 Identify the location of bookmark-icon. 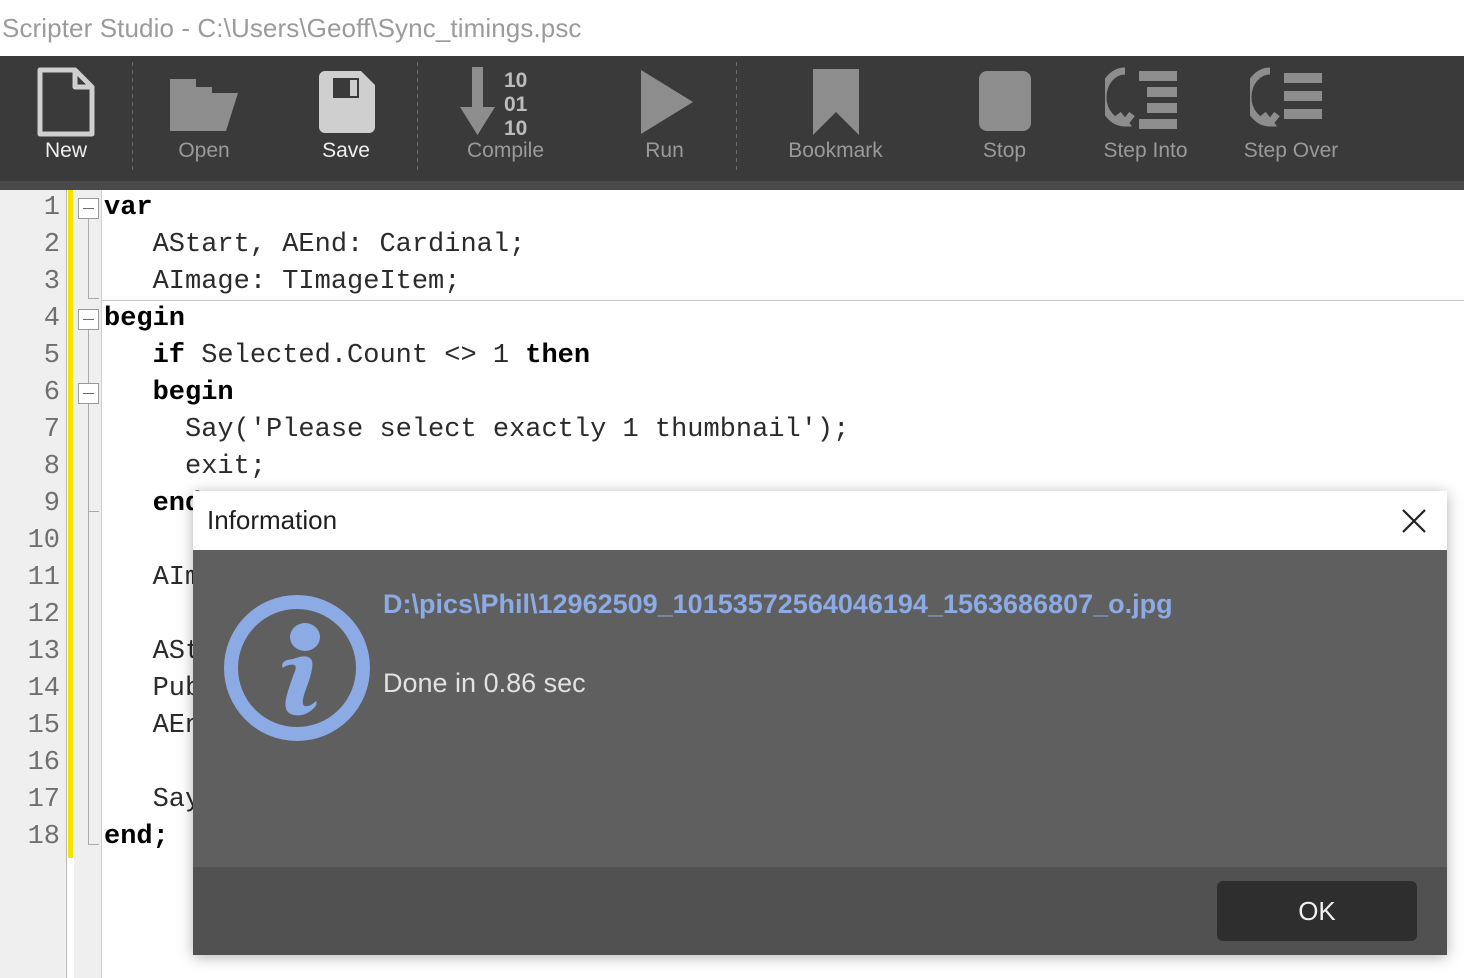
(836, 102).